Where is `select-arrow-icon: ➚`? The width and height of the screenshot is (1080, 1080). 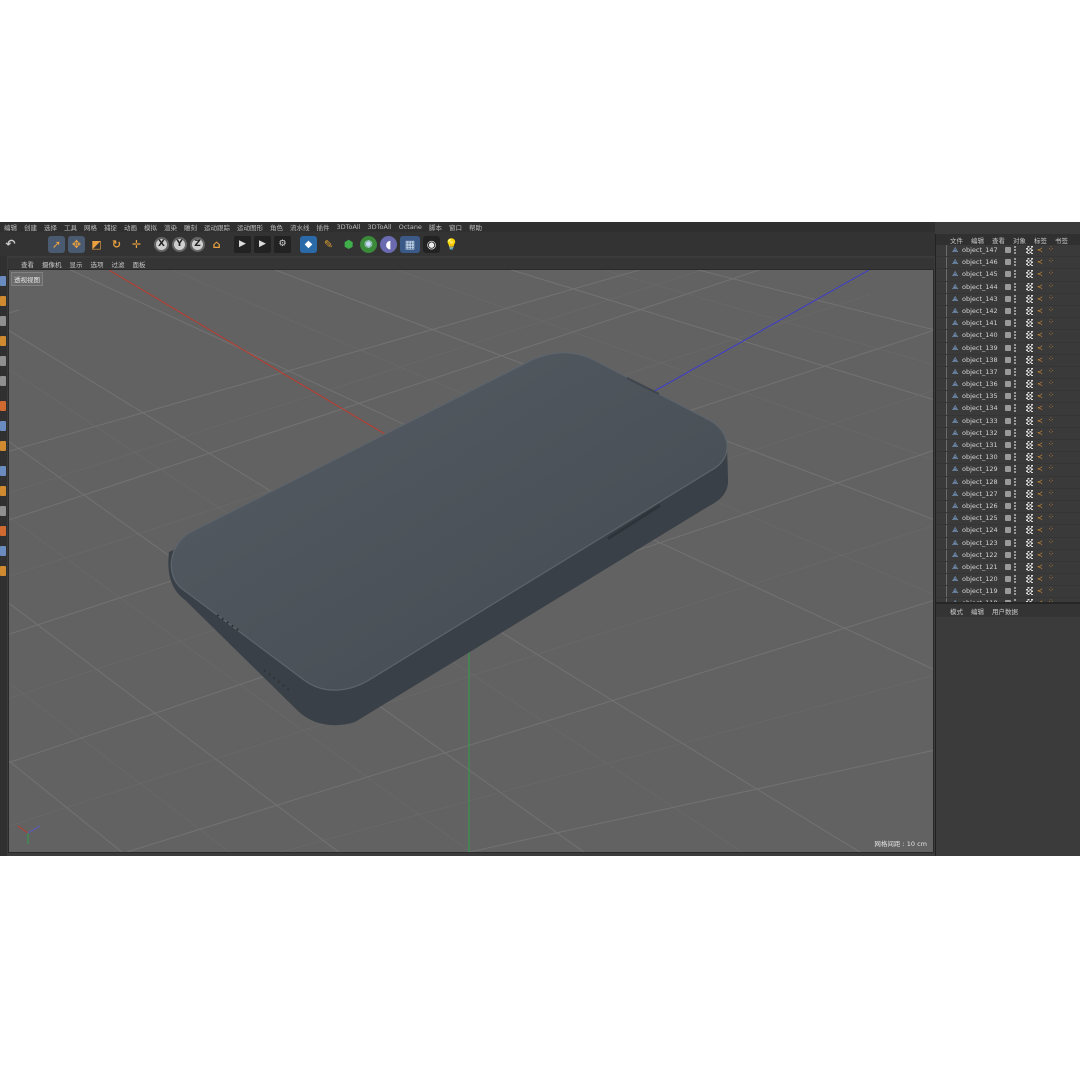 select-arrow-icon: ➚ is located at coordinates (56, 244).